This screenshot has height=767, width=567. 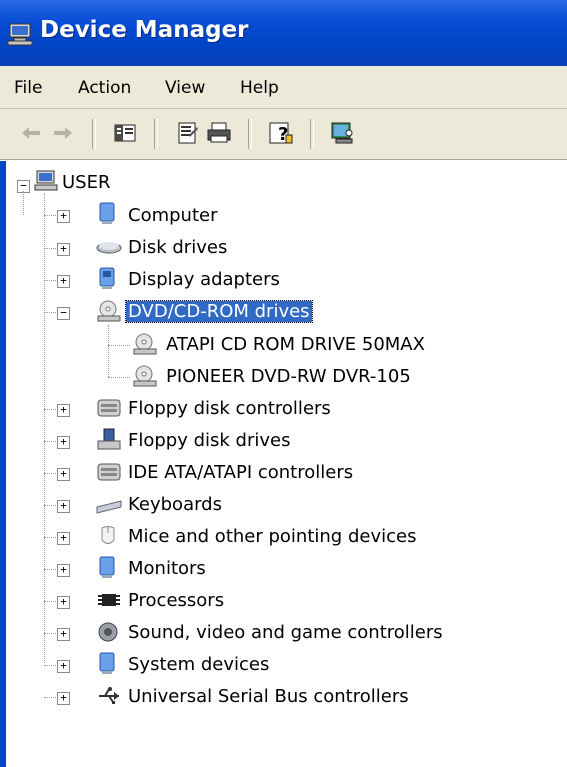 I want to click on tree-item-pioneer-dvd-rw: PIONEER DVD-RW DVR-105, so click(x=288, y=376).